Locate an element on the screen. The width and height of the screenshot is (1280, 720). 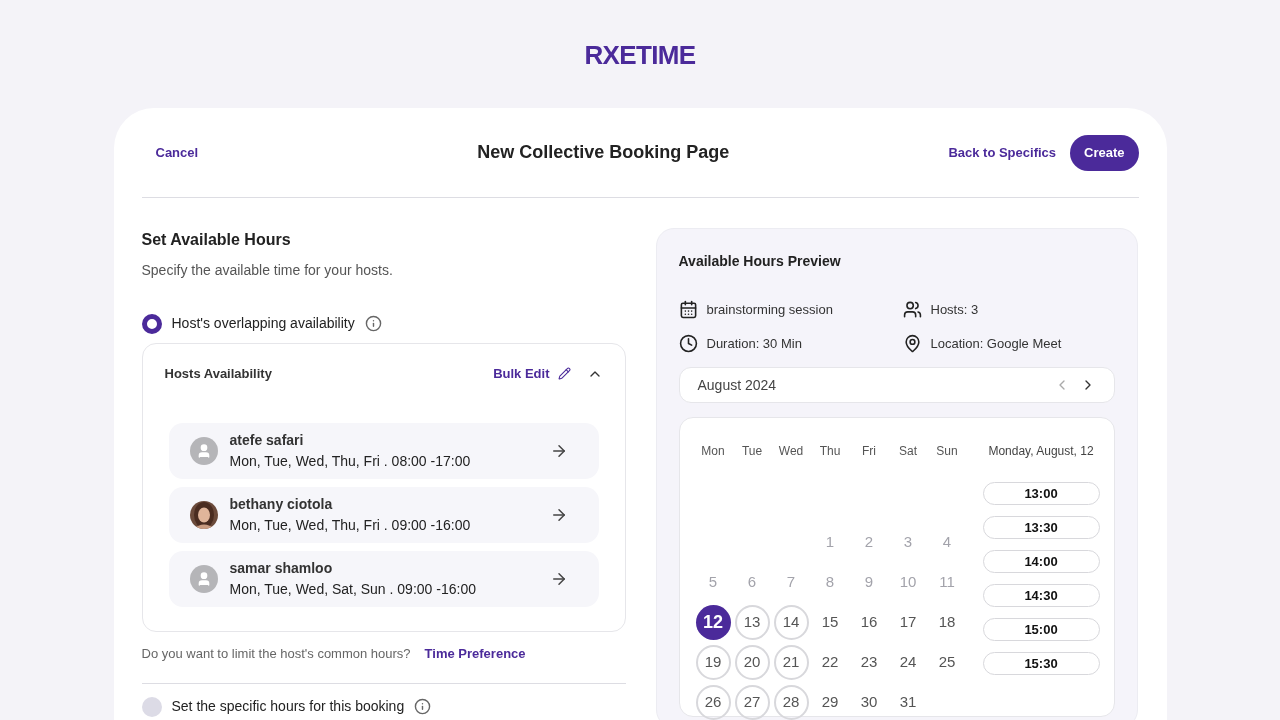
calendar-day: 27 is located at coordinates (752, 702).